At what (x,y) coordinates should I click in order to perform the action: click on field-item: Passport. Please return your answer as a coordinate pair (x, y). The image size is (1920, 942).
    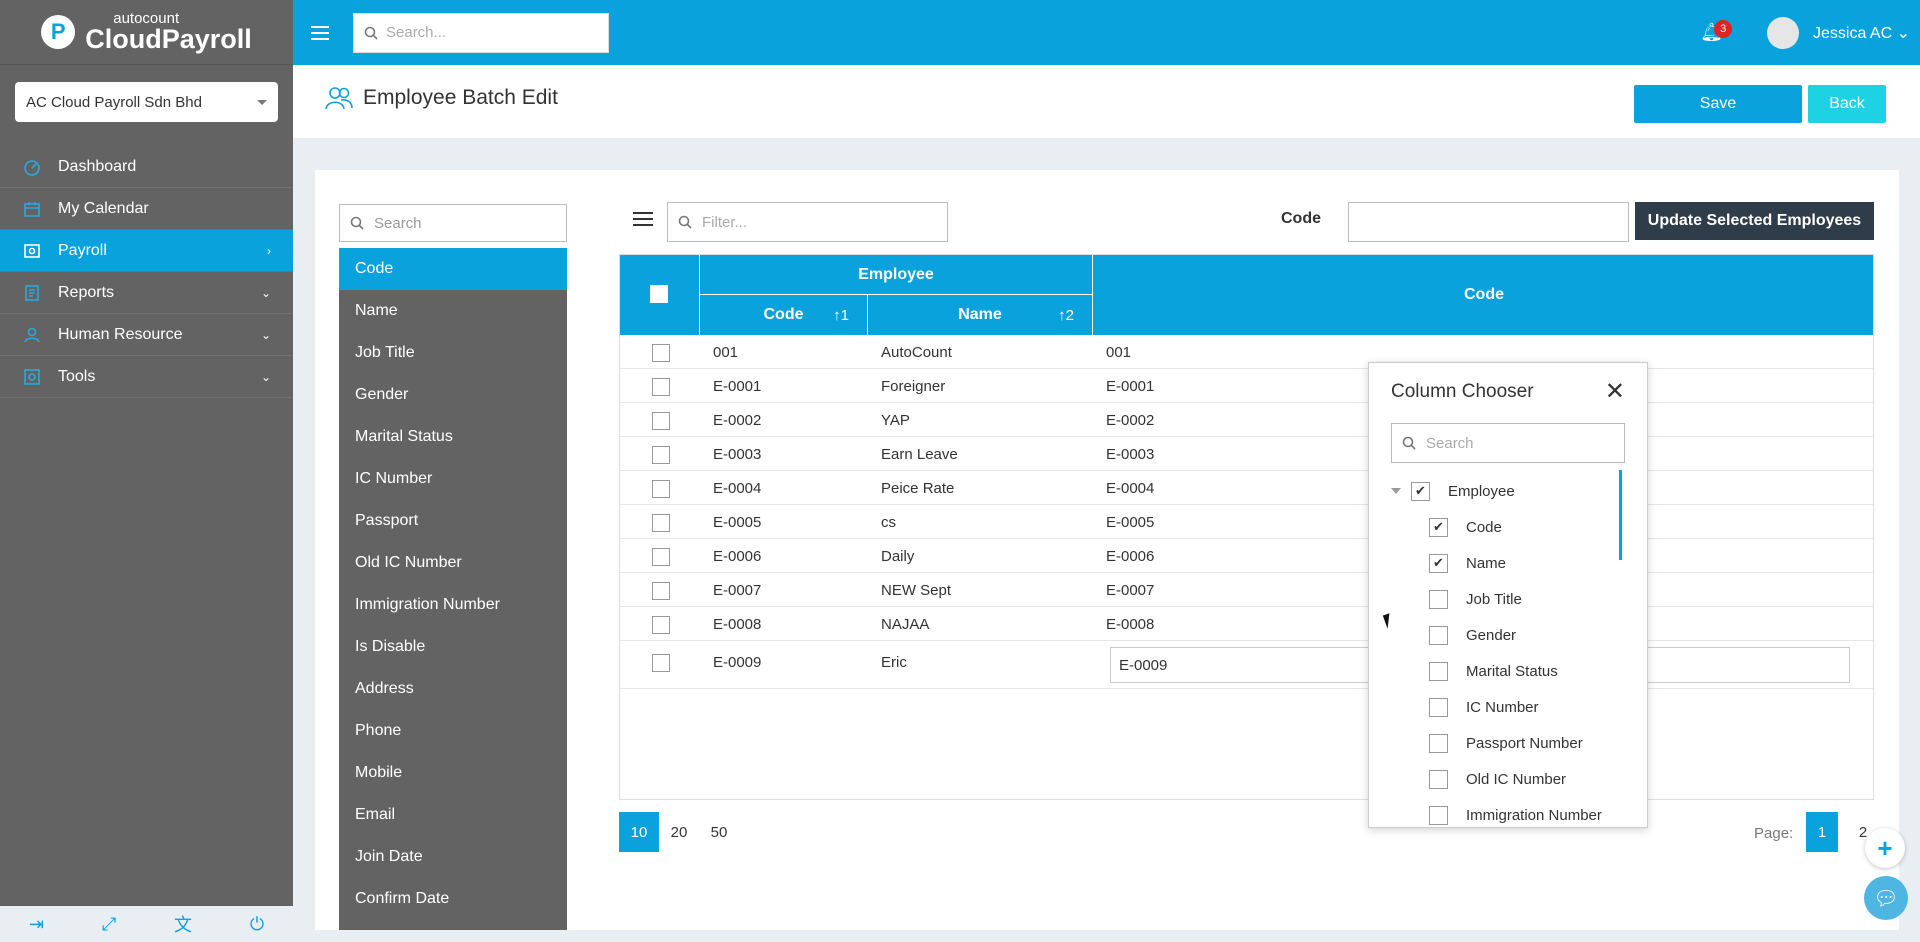
    Looking at the image, I should click on (453, 521).